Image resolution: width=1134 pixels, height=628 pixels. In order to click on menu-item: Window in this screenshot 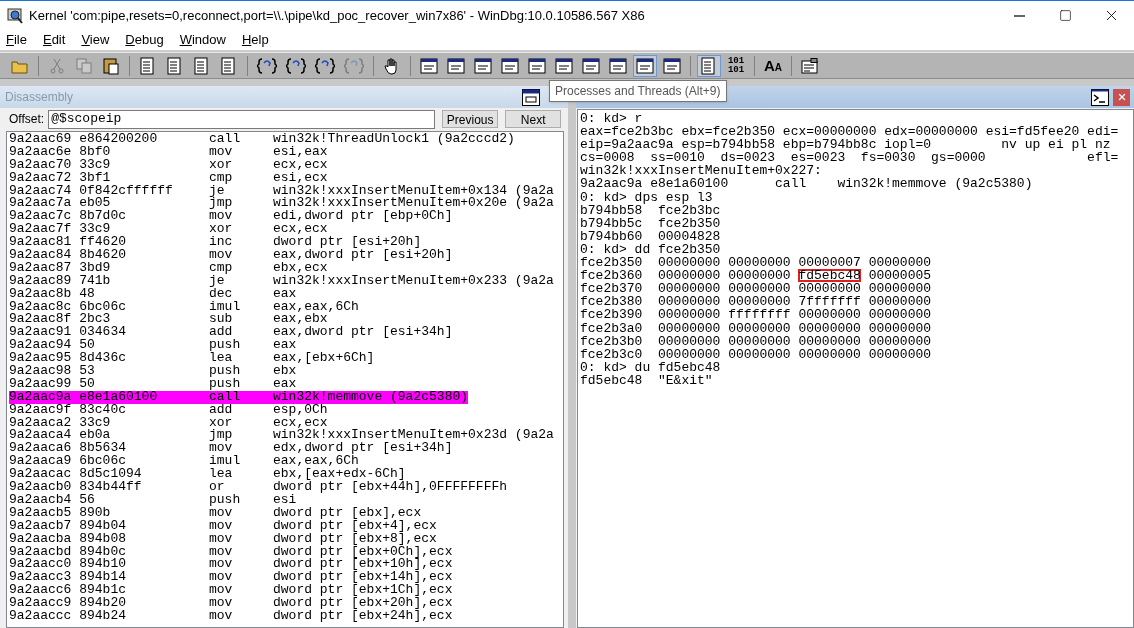, I will do `click(202, 40)`.